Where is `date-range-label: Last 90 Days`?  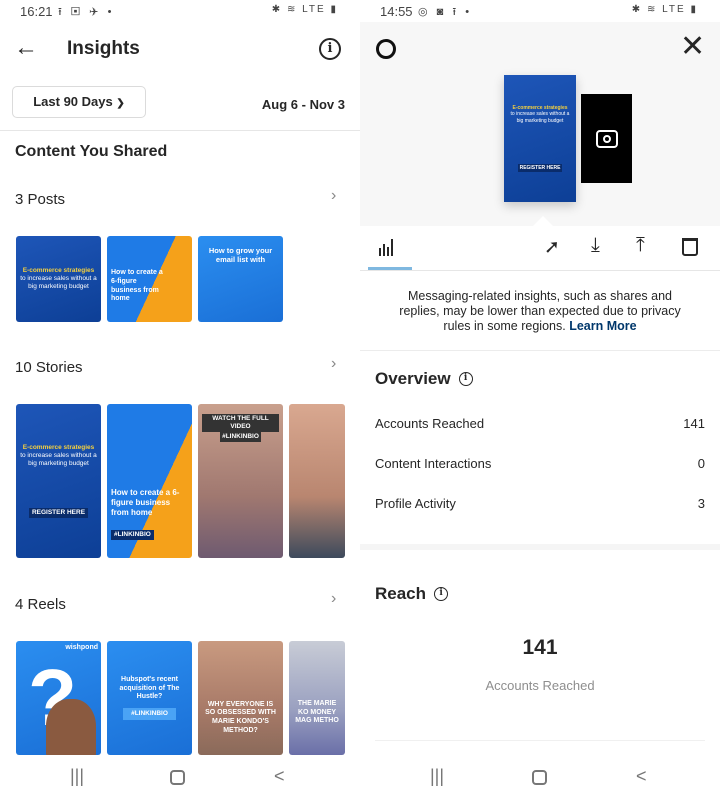 date-range-label: Last 90 Days is located at coordinates (73, 101).